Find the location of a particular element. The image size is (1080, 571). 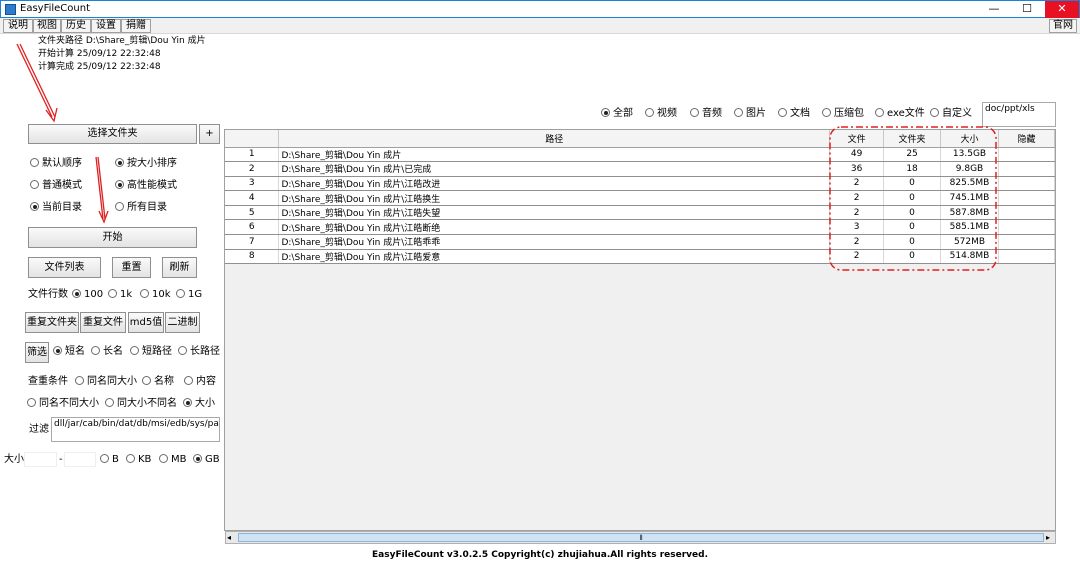

column-header-folders: 文件夹 is located at coordinates (912, 139).